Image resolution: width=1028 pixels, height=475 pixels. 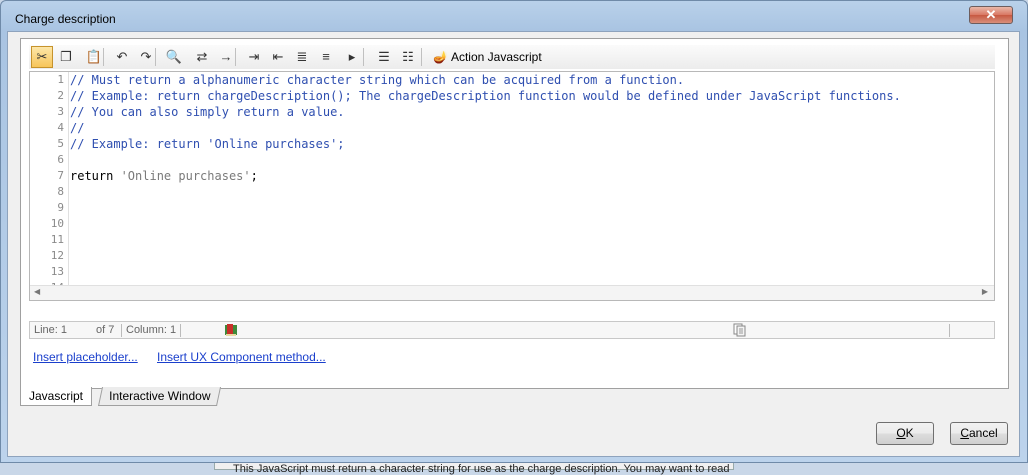 I want to click on comment-icon: ☰, so click(x=384, y=57).